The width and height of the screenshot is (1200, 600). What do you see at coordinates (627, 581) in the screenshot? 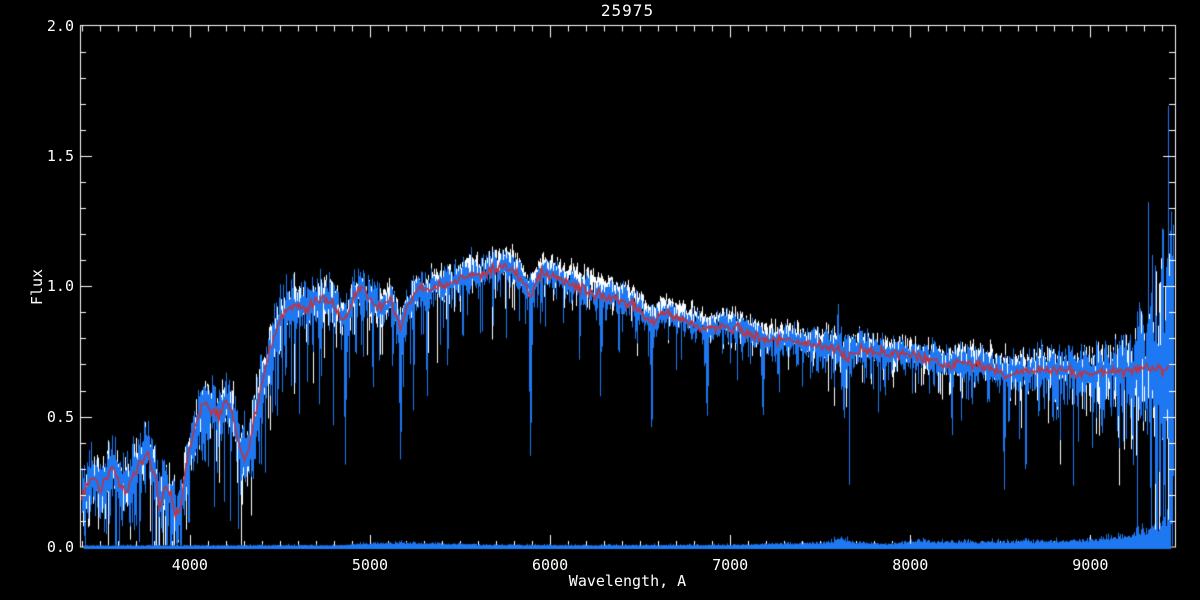
I see `x-axis-label: Wavelength, A` at bounding box center [627, 581].